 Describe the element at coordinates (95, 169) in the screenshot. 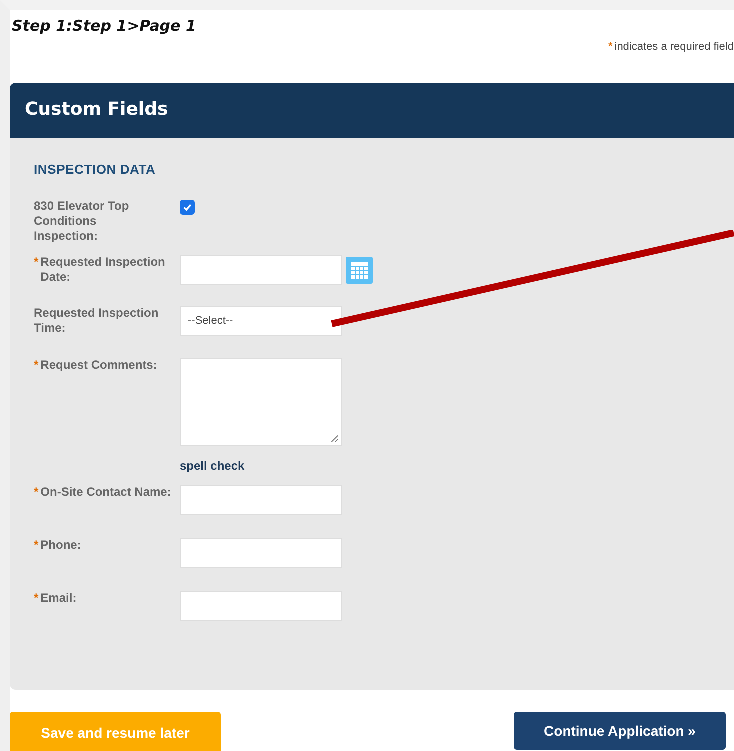

I see `section-title: INSPECTION DATA` at that location.